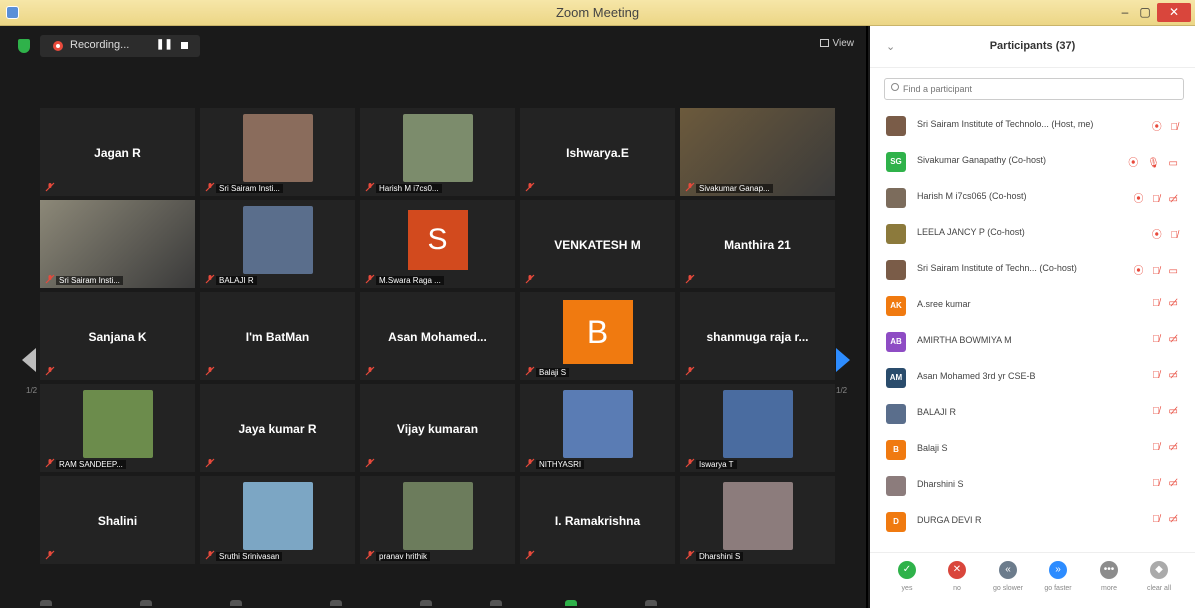 The image size is (1195, 608). What do you see at coordinates (1032, 414) in the screenshot?
I see `participant-row: BALAJI R 🎙̸ ▭̸` at bounding box center [1032, 414].